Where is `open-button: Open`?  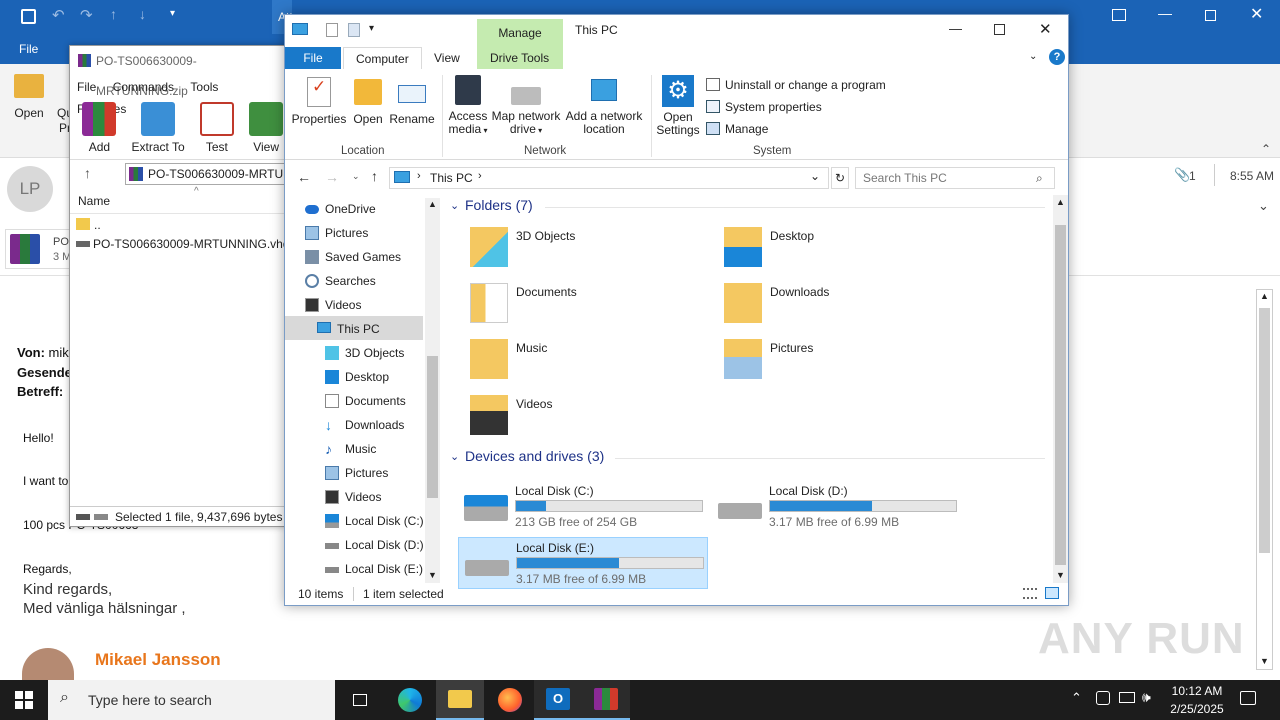 open-button: Open is located at coordinates (368, 101).